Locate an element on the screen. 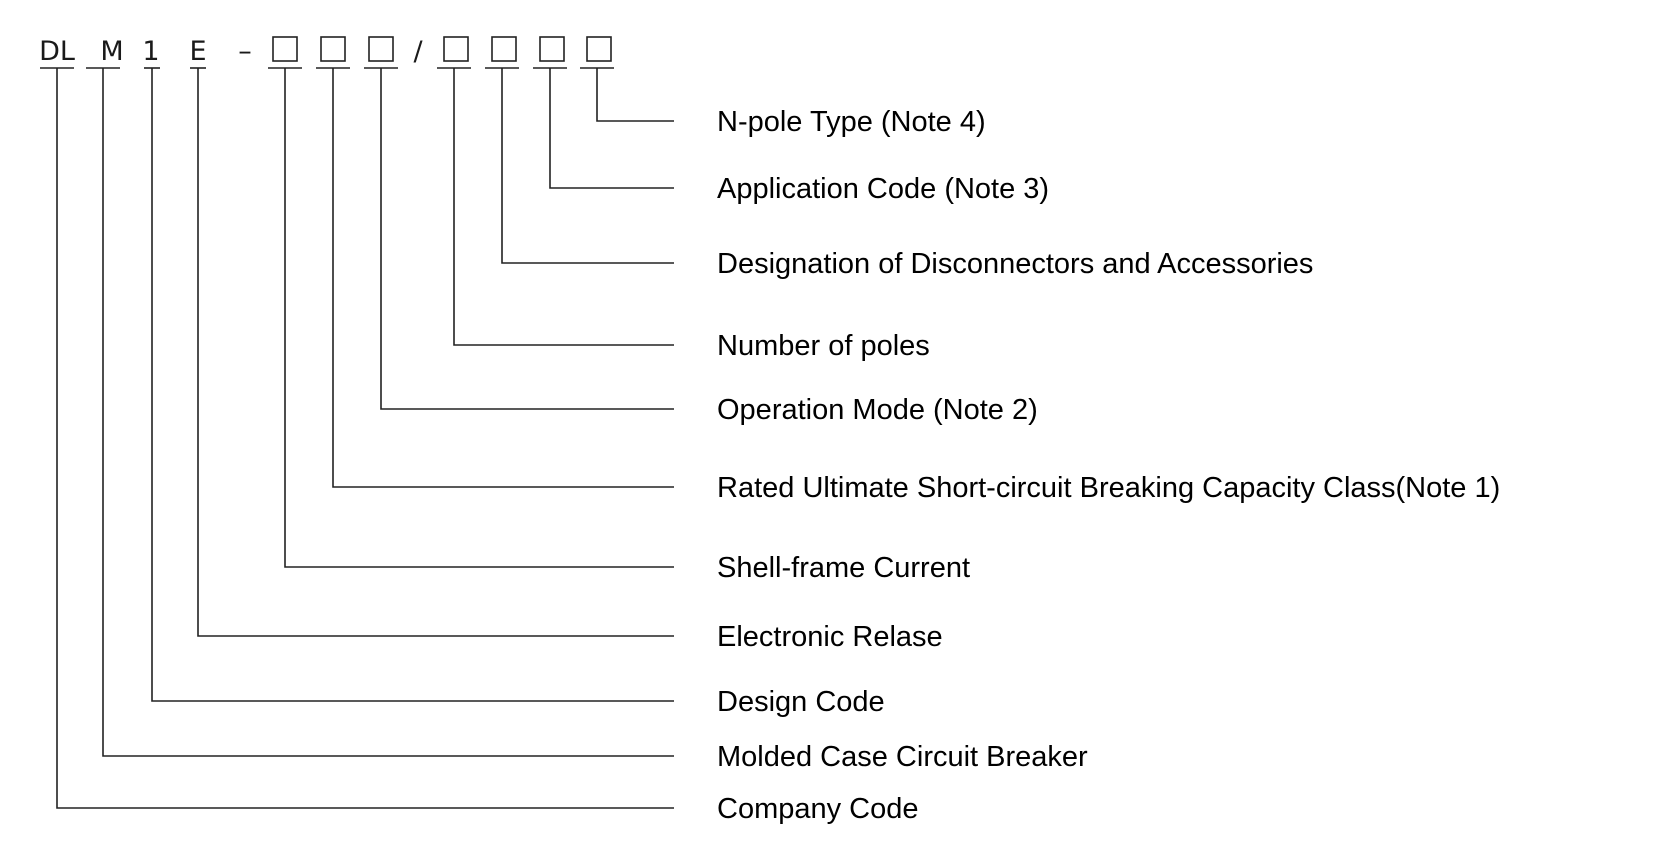 The height and width of the screenshot is (852, 1668). code-segment: / is located at coordinates (418, 51).